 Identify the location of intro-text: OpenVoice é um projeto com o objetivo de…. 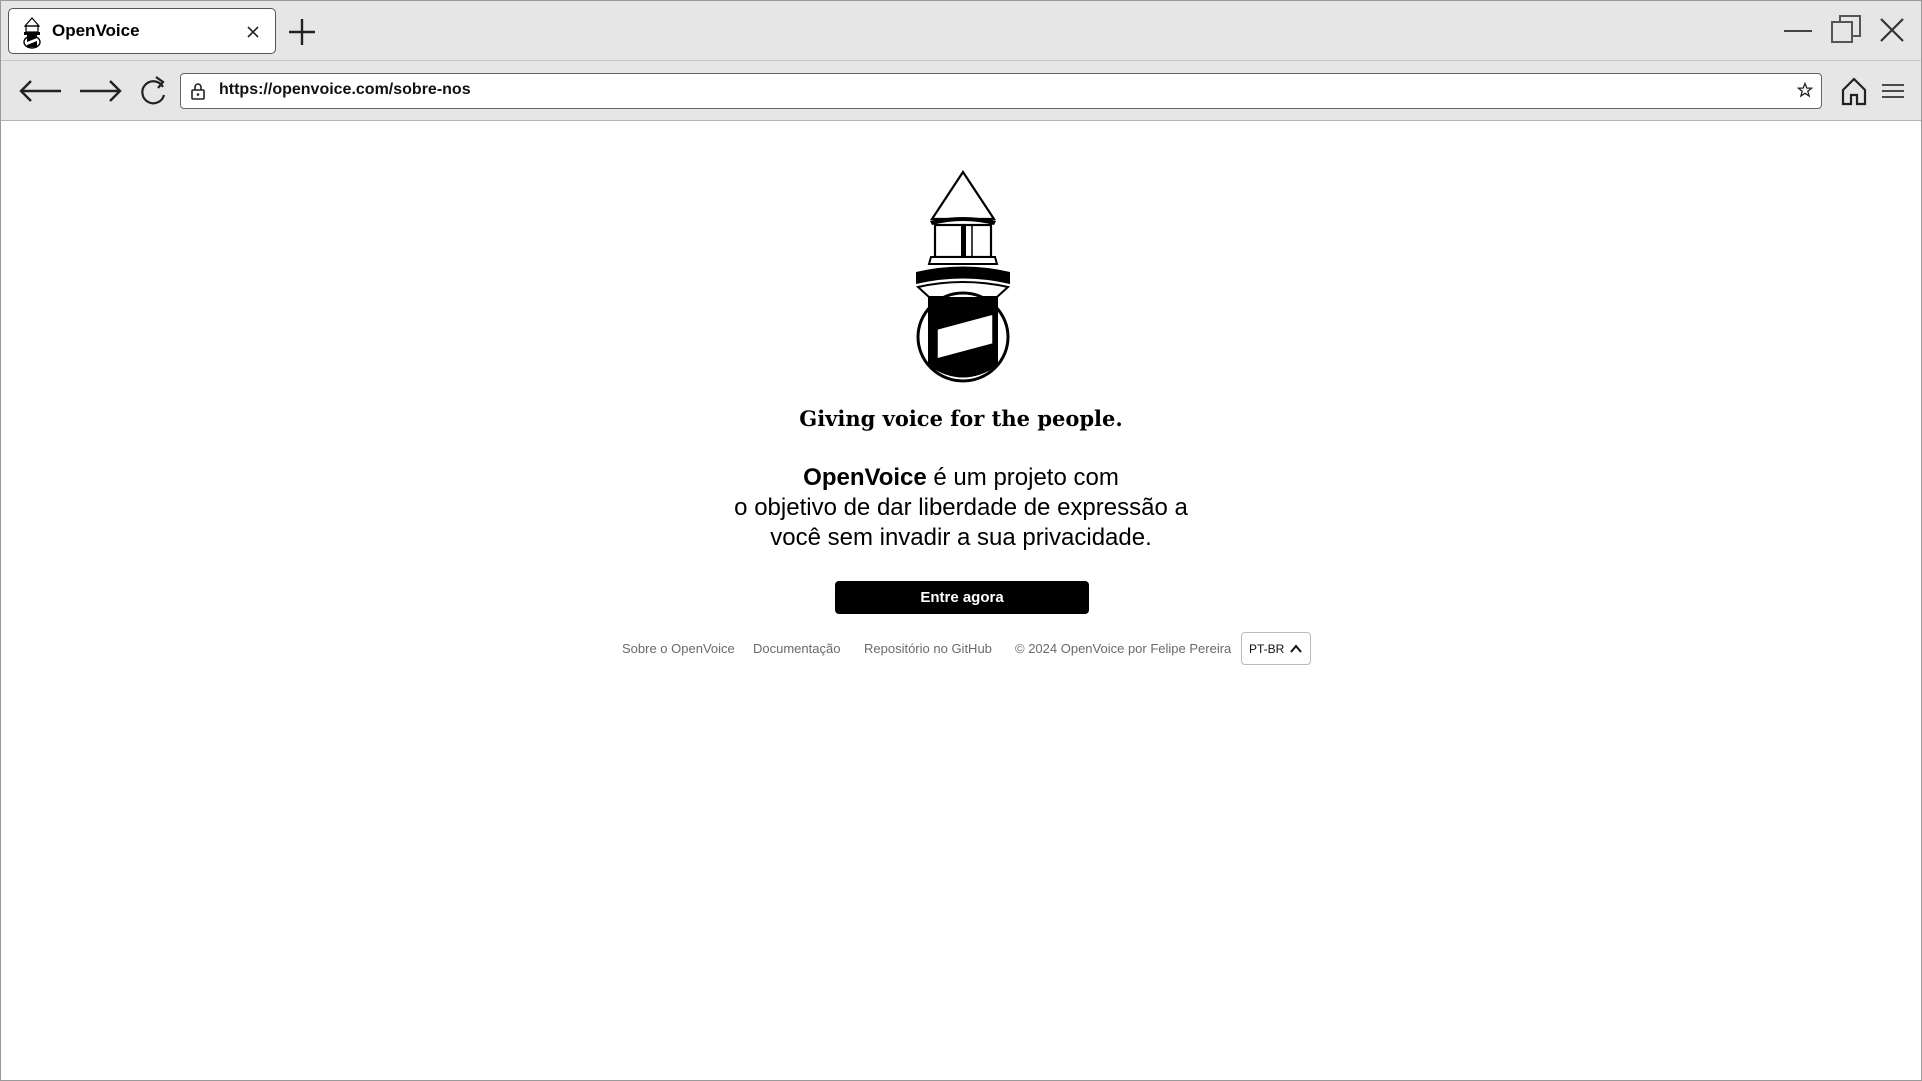
(961, 508).